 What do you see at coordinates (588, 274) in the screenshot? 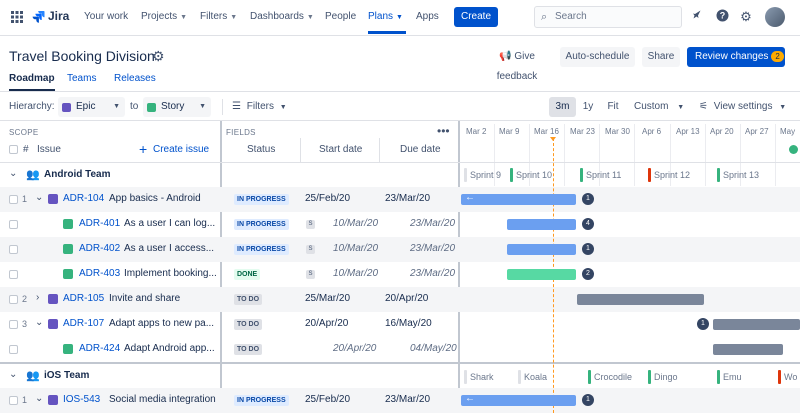
I see `dependency-count: 2` at bounding box center [588, 274].